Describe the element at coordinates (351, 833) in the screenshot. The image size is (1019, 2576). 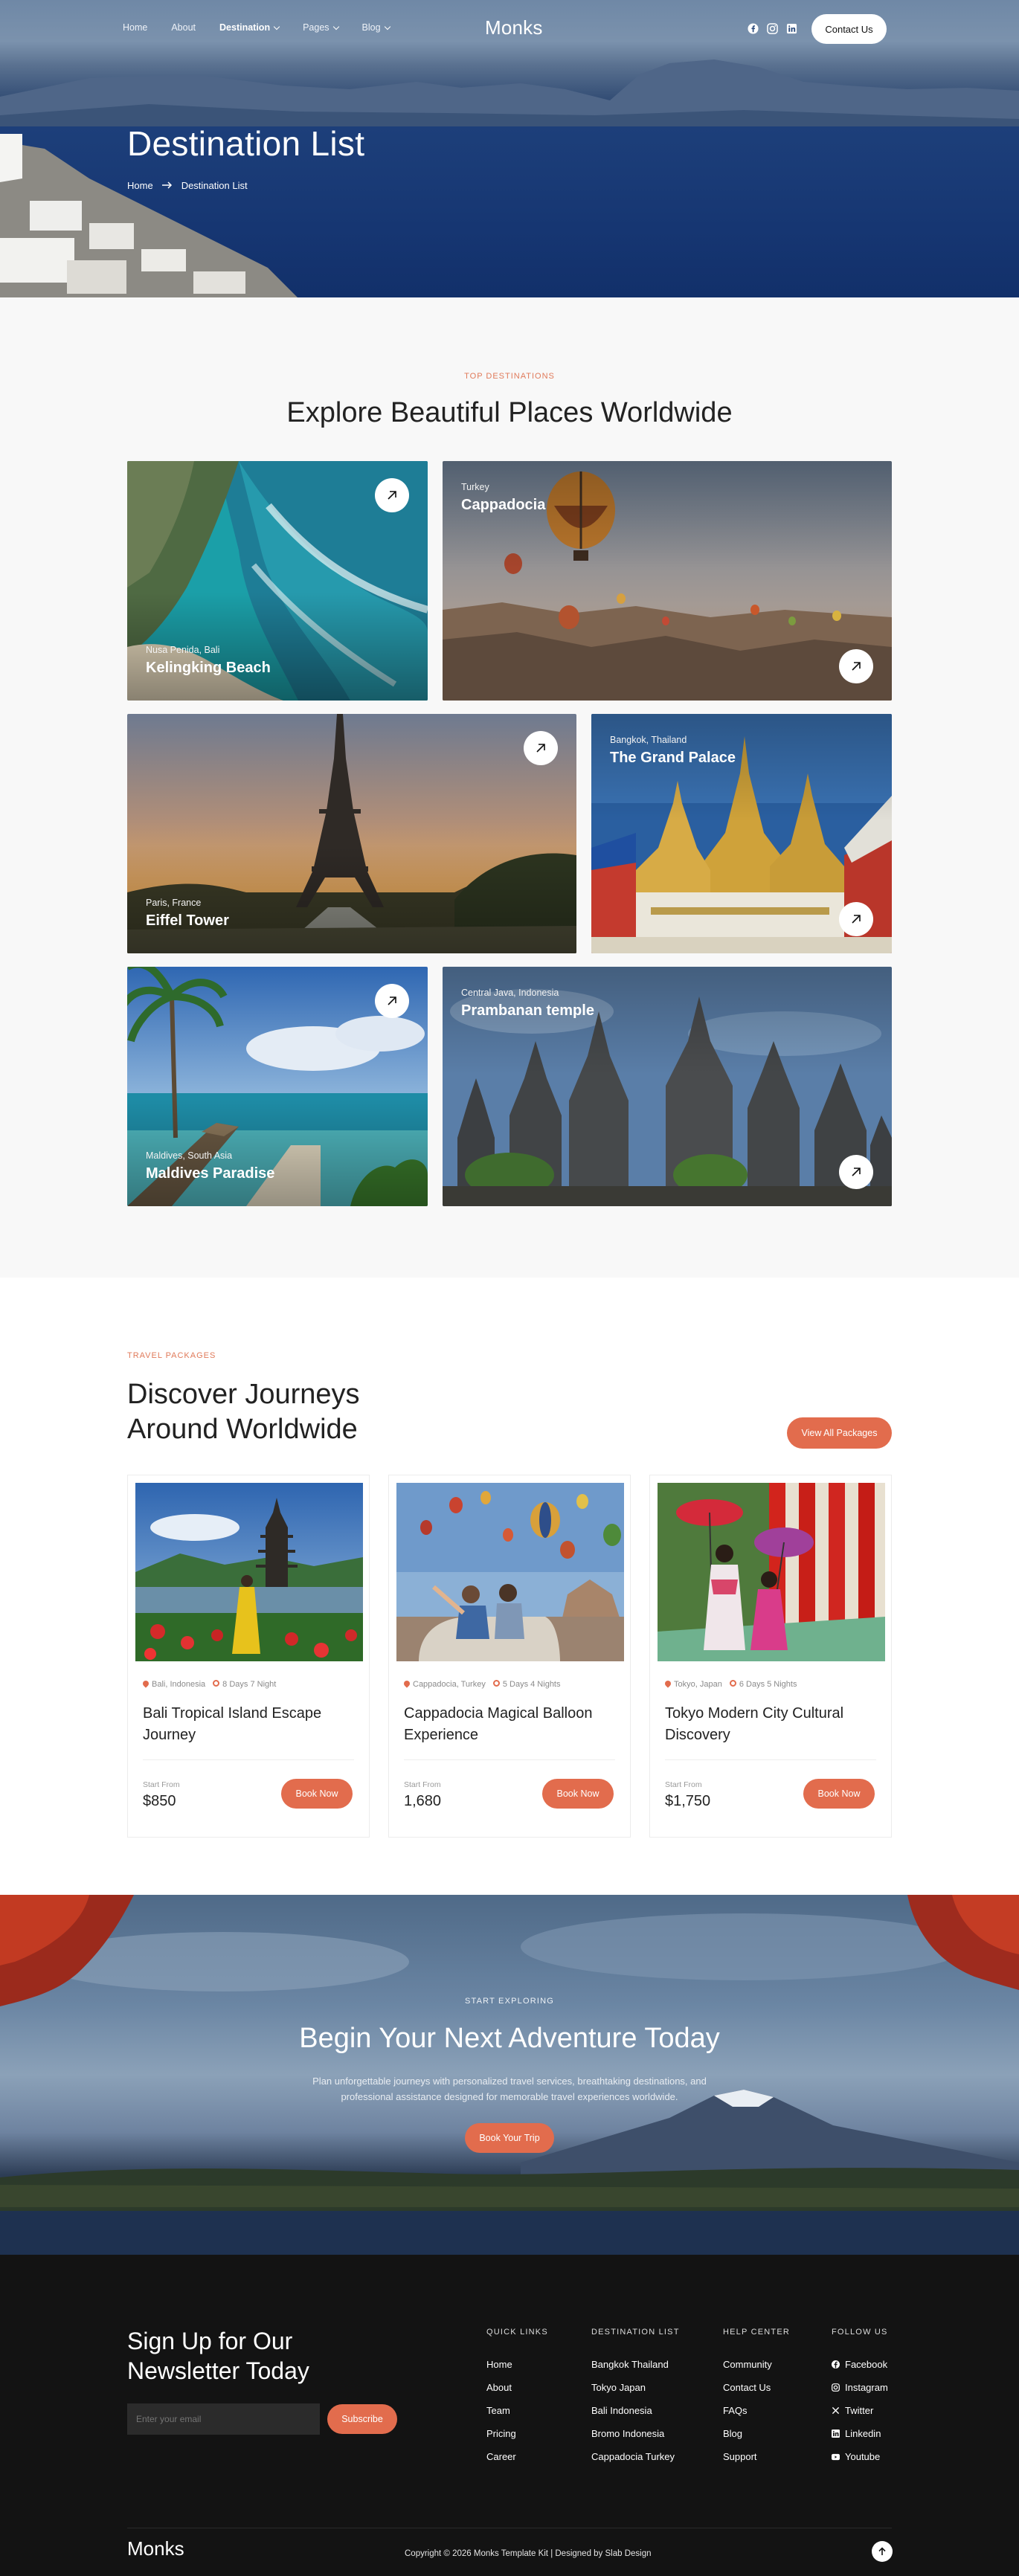
I see `destination-card-eiffel: Paris, France Eiffel Tower` at that location.